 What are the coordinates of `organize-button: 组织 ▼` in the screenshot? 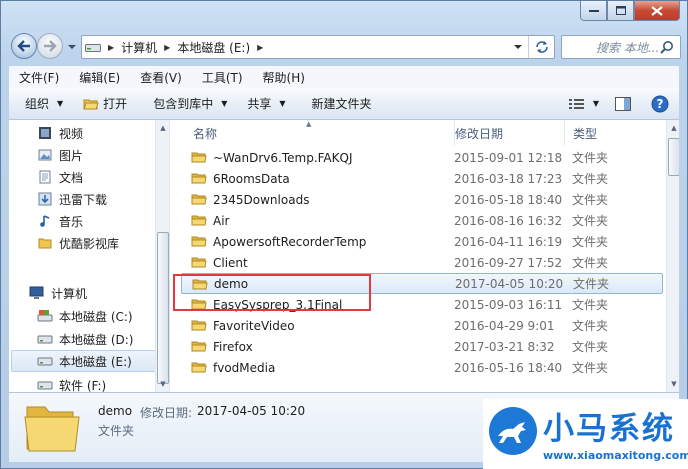 It's located at (41, 103).